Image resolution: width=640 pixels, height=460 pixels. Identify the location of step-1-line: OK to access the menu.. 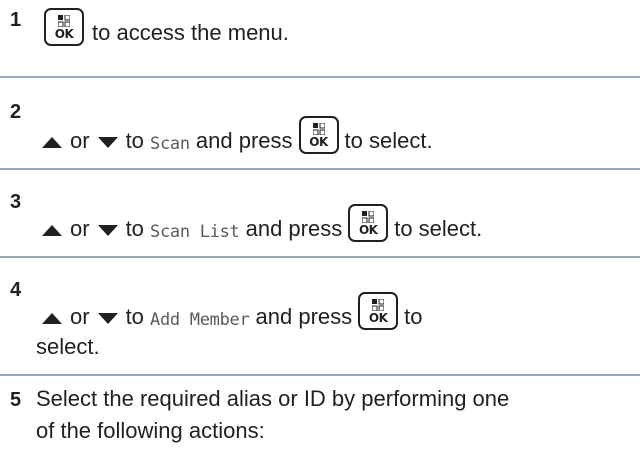
(166, 27).